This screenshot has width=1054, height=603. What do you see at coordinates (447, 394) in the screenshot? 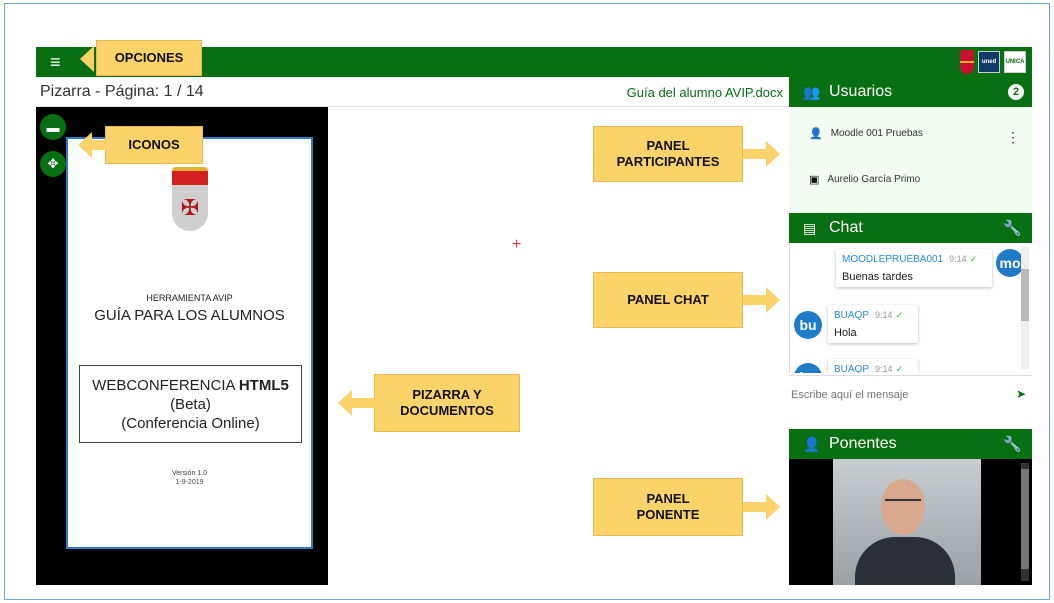
I see `callout-pizarra-line1: PIZARRA Y` at bounding box center [447, 394].